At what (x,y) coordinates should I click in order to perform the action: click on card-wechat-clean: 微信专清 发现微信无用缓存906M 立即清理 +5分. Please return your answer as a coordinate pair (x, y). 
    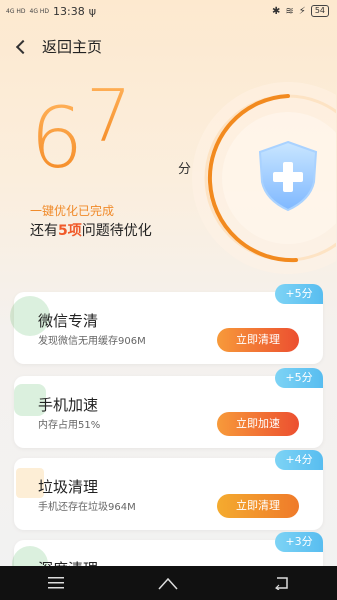
    Looking at the image, I should click on (166, 324).